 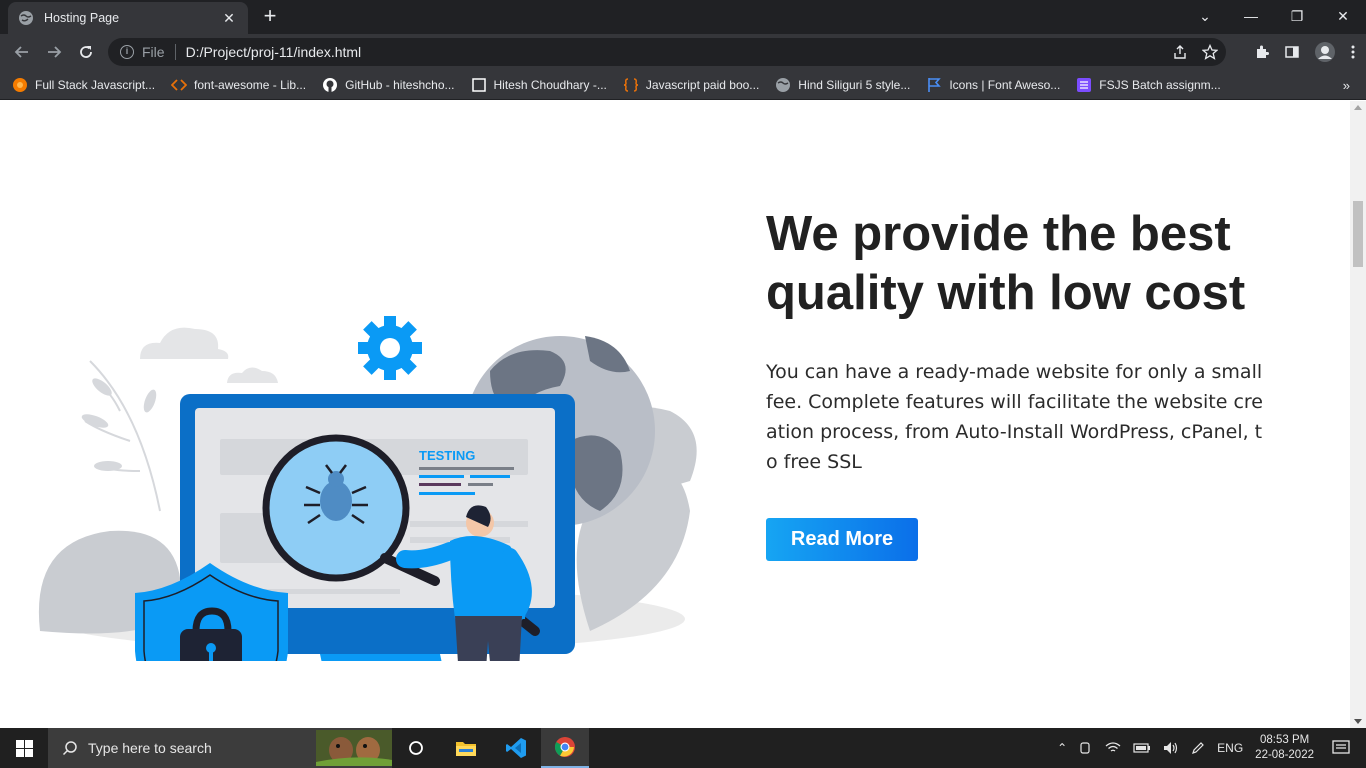 I want to click on restore-button: ❐, so click(x=1297, y=16).